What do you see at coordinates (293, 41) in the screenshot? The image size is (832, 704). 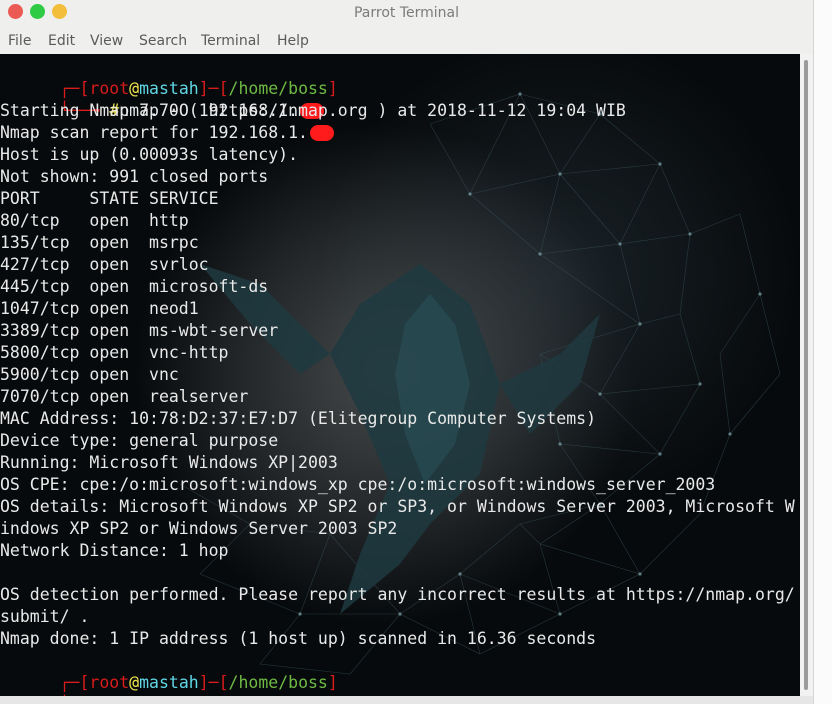 I see `menu-help: Help` at bounding box center [293, 41].